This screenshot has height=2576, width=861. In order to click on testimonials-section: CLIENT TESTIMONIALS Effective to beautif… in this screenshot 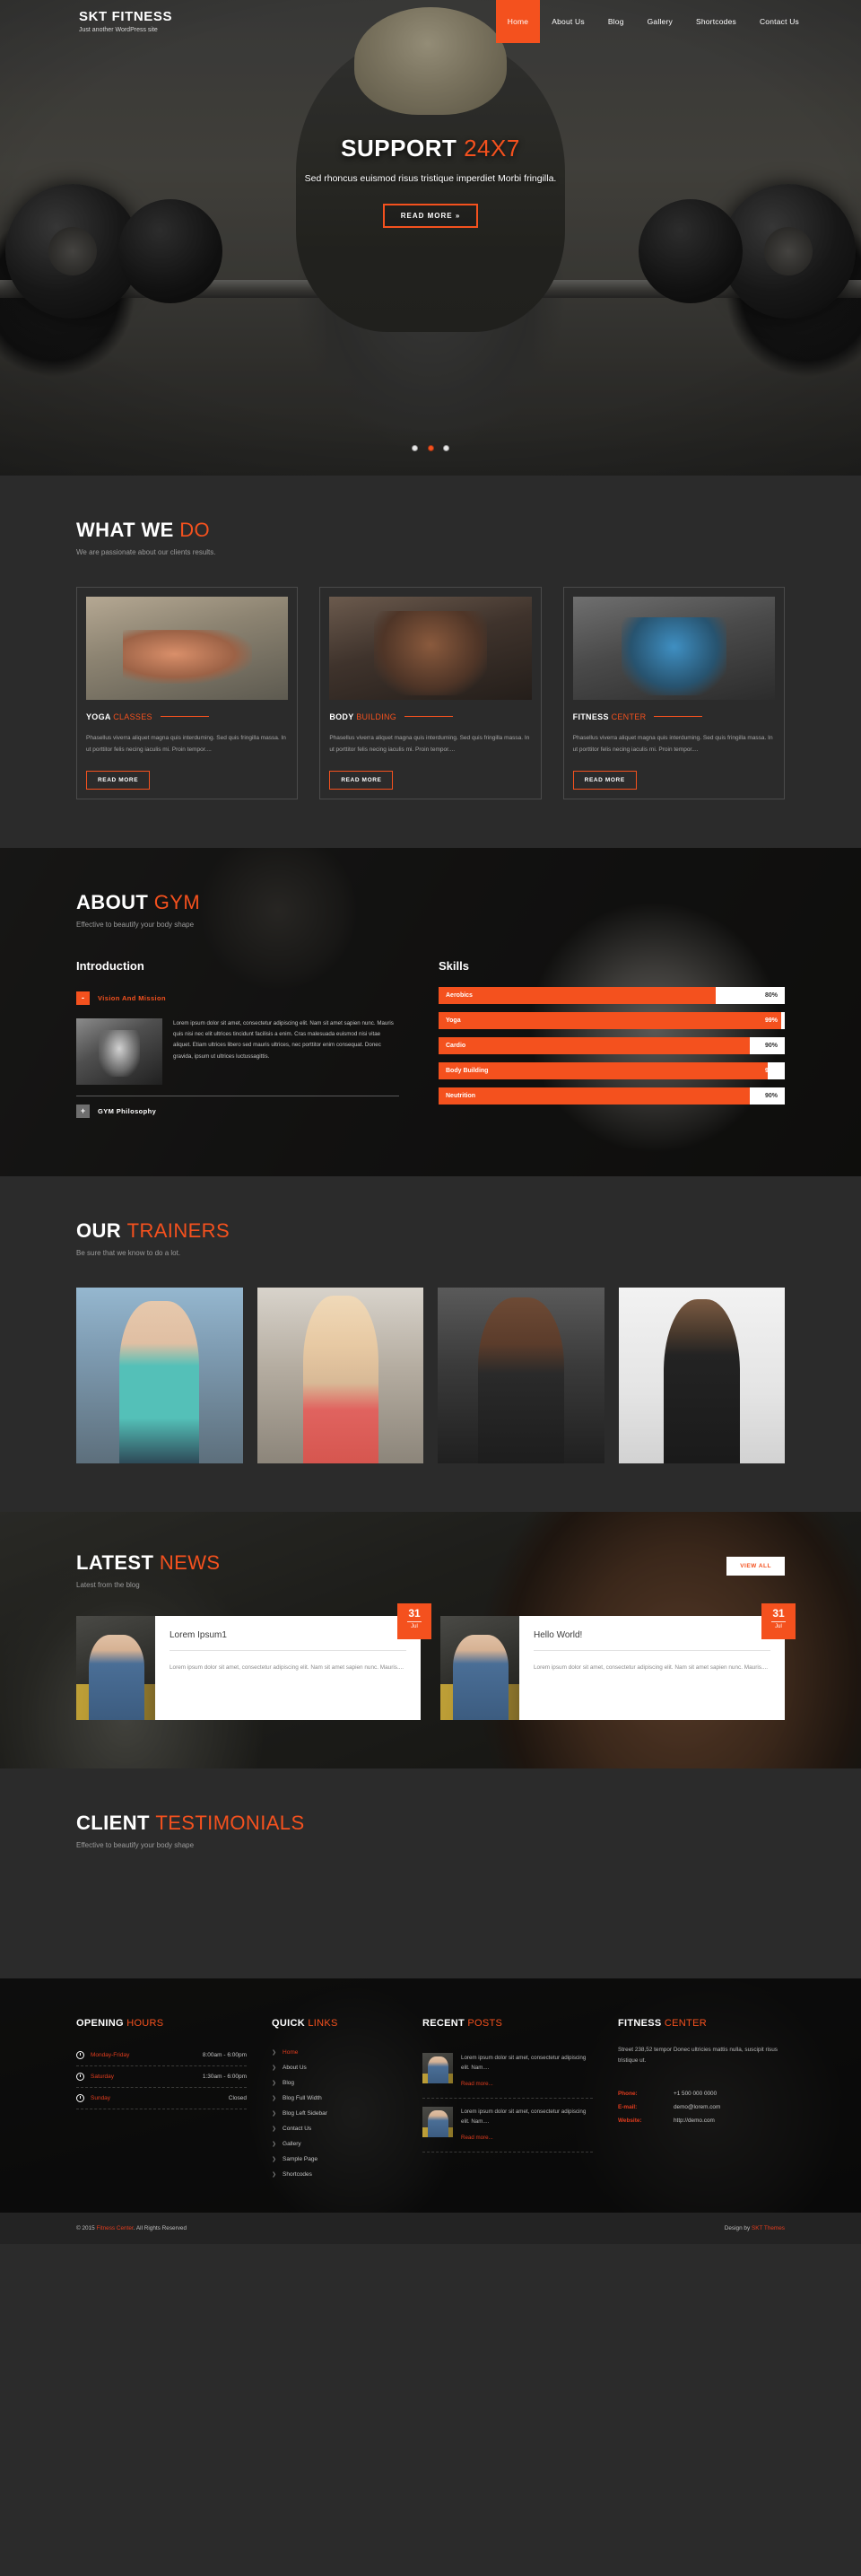, I will do `click(430, 1873)`.